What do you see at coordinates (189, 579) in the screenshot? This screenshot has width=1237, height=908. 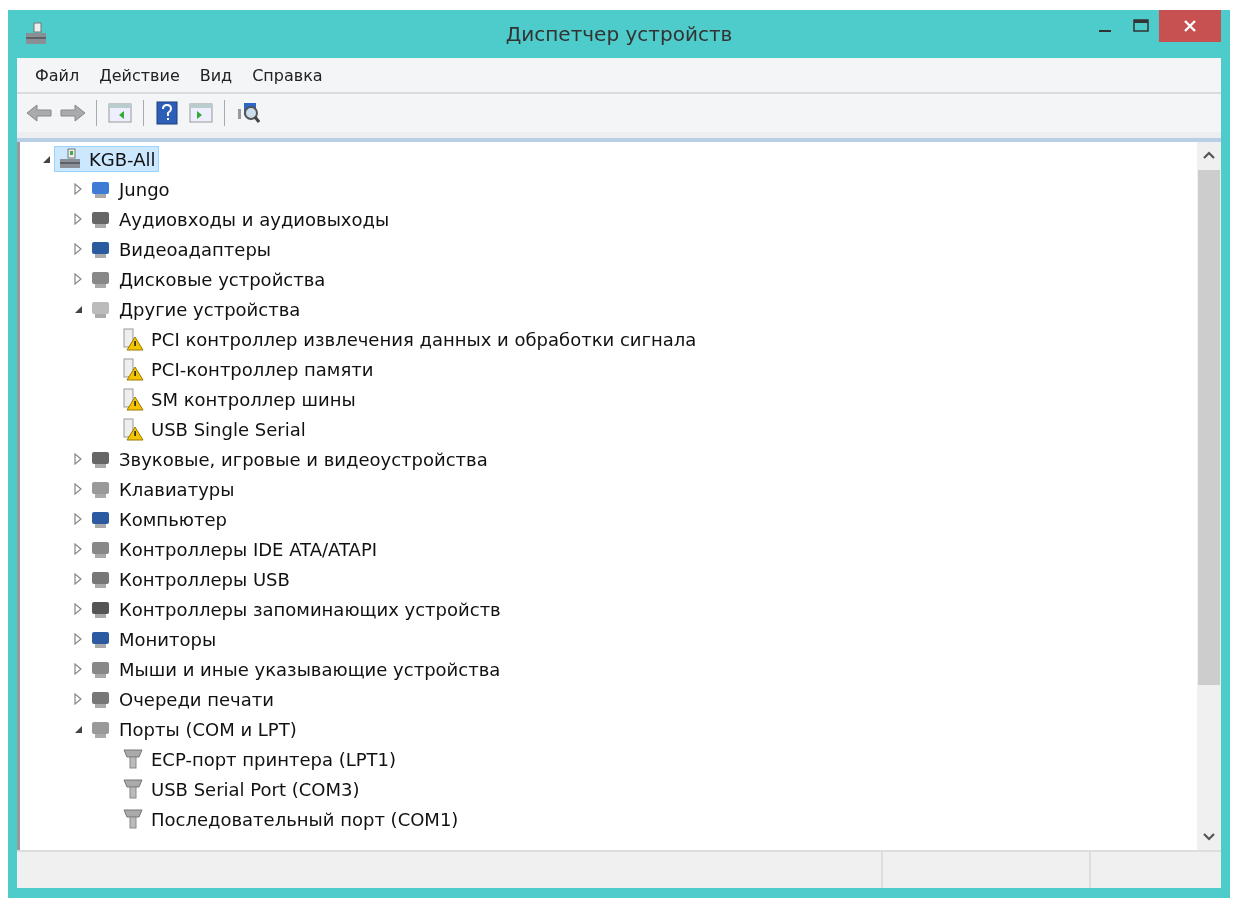 I see `tree-item: Контроллеры USB` at bounding box center [189, 579].